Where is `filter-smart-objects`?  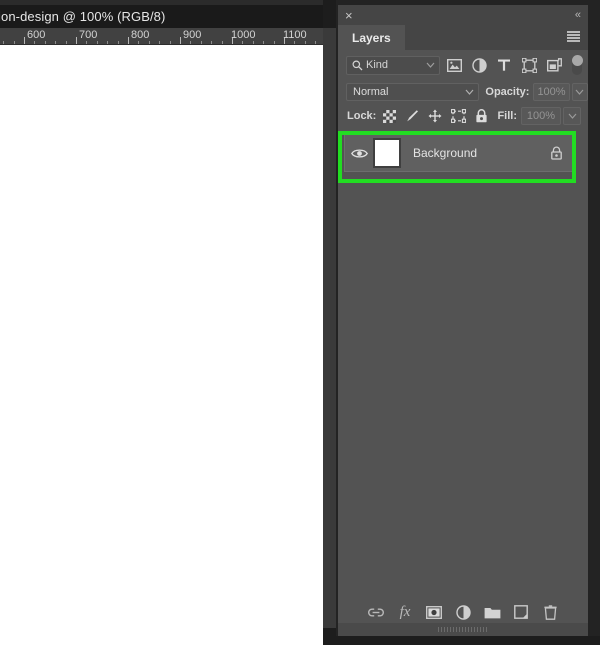 filter-smart-objects is located at coordinates (554, 65).